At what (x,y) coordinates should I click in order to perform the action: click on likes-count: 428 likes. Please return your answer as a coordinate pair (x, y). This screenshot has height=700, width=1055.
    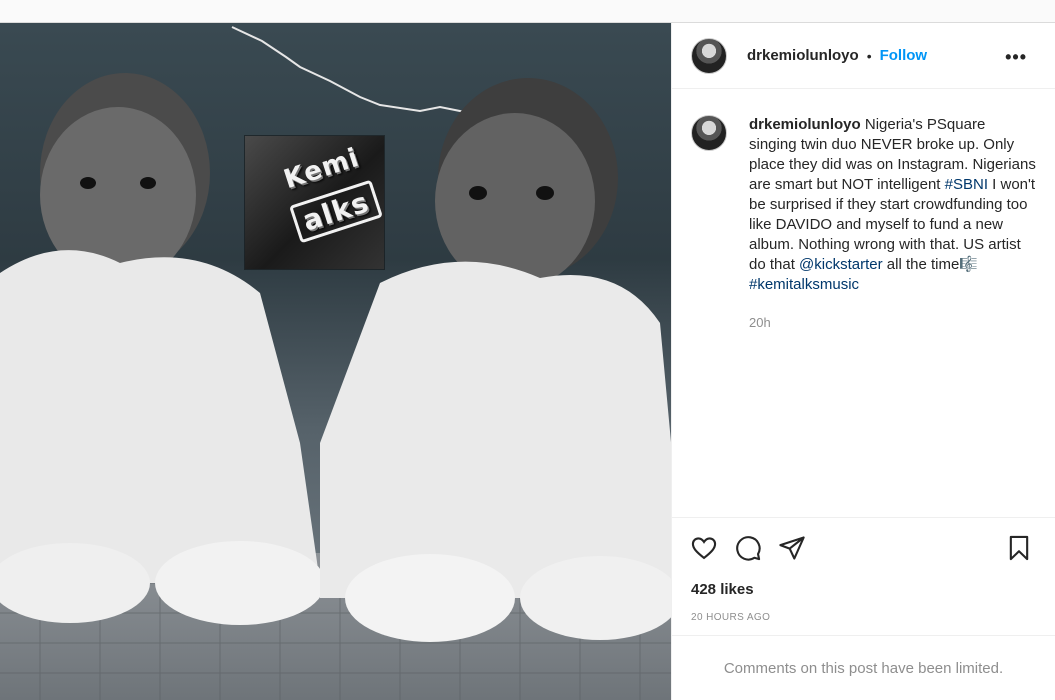
    Looking at the image, I should click on (863, 587).